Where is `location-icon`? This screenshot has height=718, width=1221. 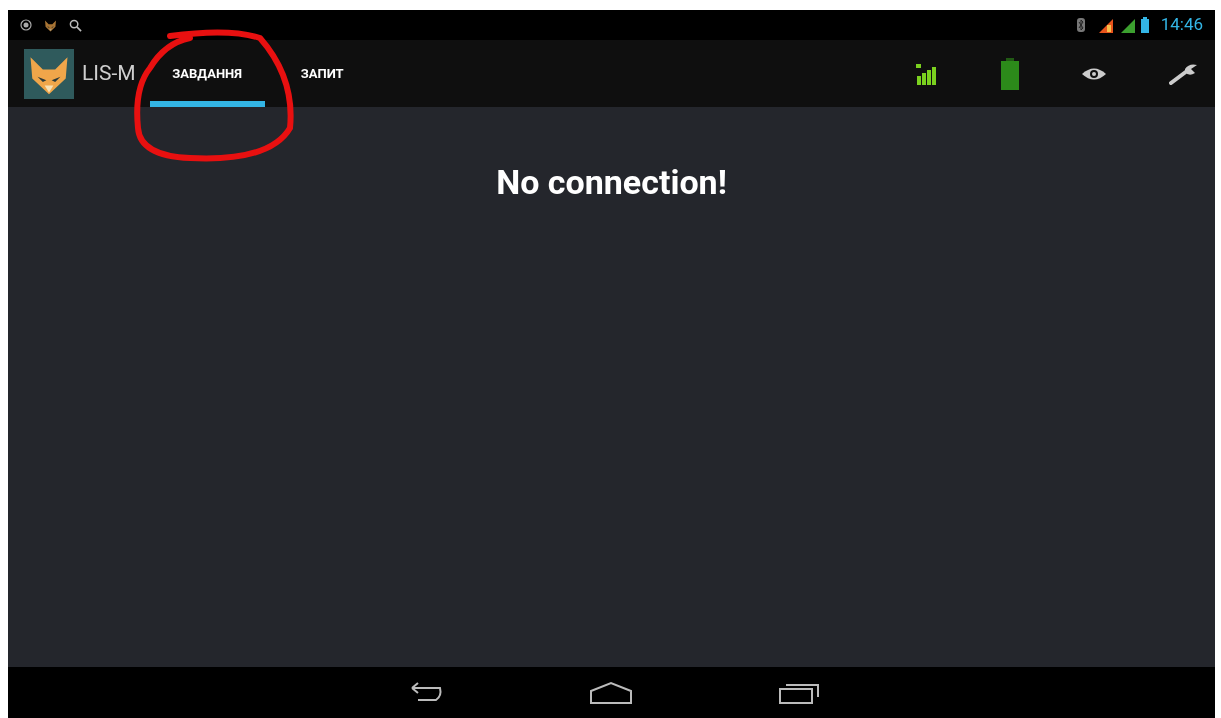 location-icon is located at coordinates (26, 25).